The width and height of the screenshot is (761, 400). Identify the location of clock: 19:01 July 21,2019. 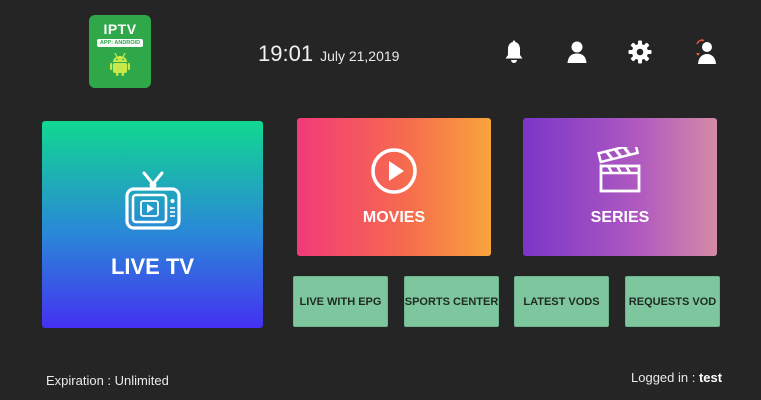
(328, 54).